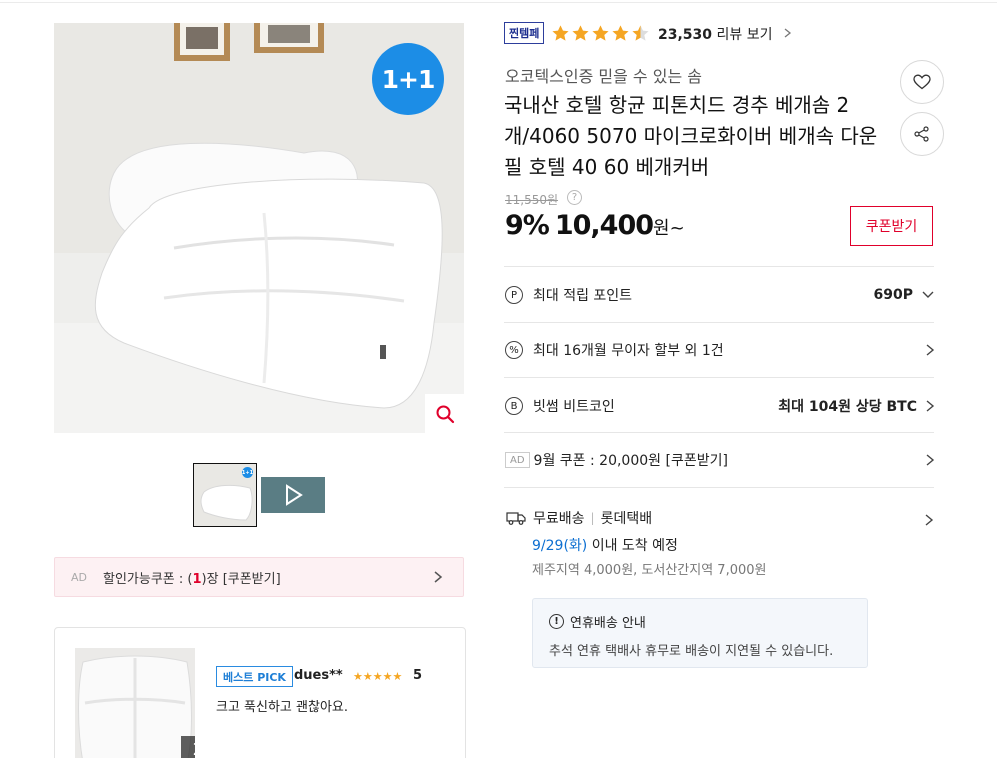 This screenshot has width=997, height=758. I want to click on share-button, so click(922, 134).